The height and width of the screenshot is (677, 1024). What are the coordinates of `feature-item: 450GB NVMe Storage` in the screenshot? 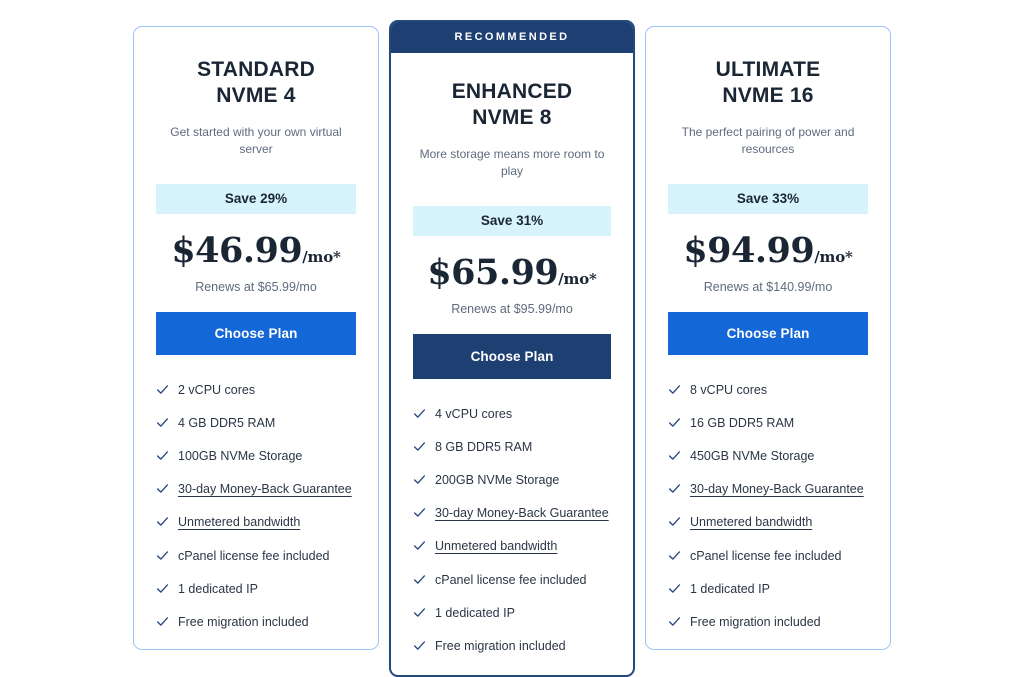 It's located at (768, 456).